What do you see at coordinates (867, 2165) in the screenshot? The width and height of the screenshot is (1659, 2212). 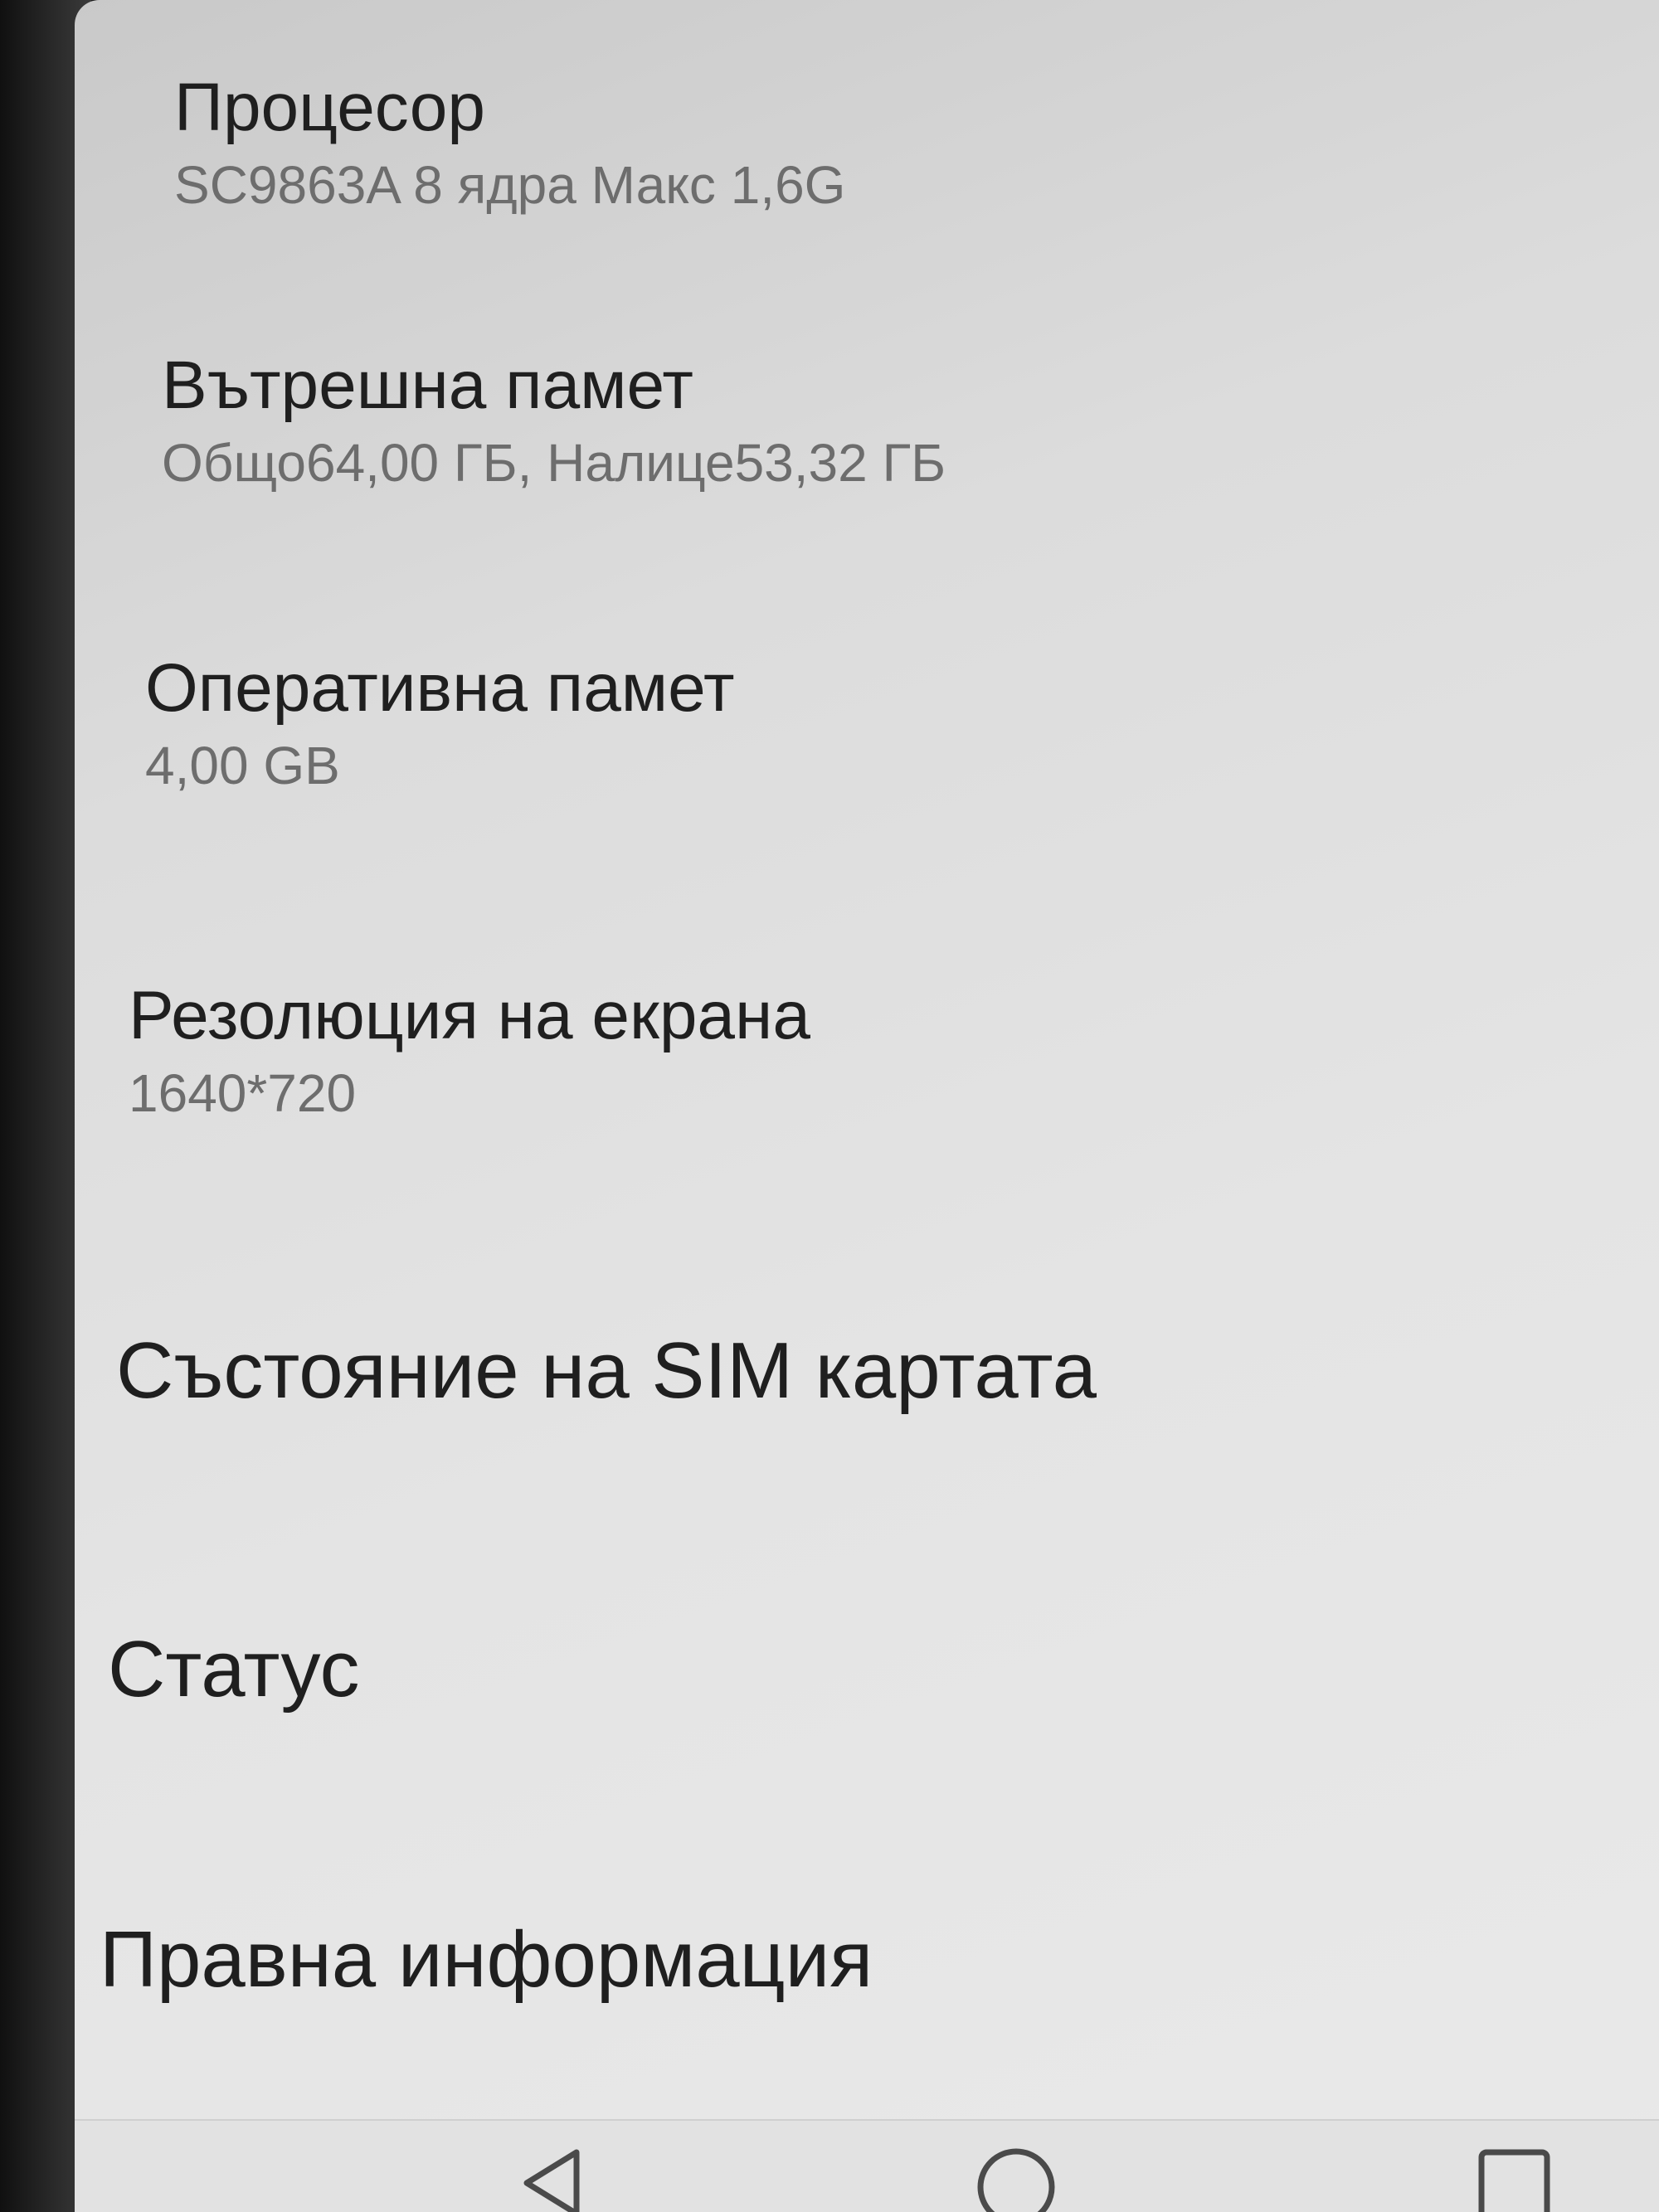 I see `system-navigation-bar` at bounding box center [867, 2165].